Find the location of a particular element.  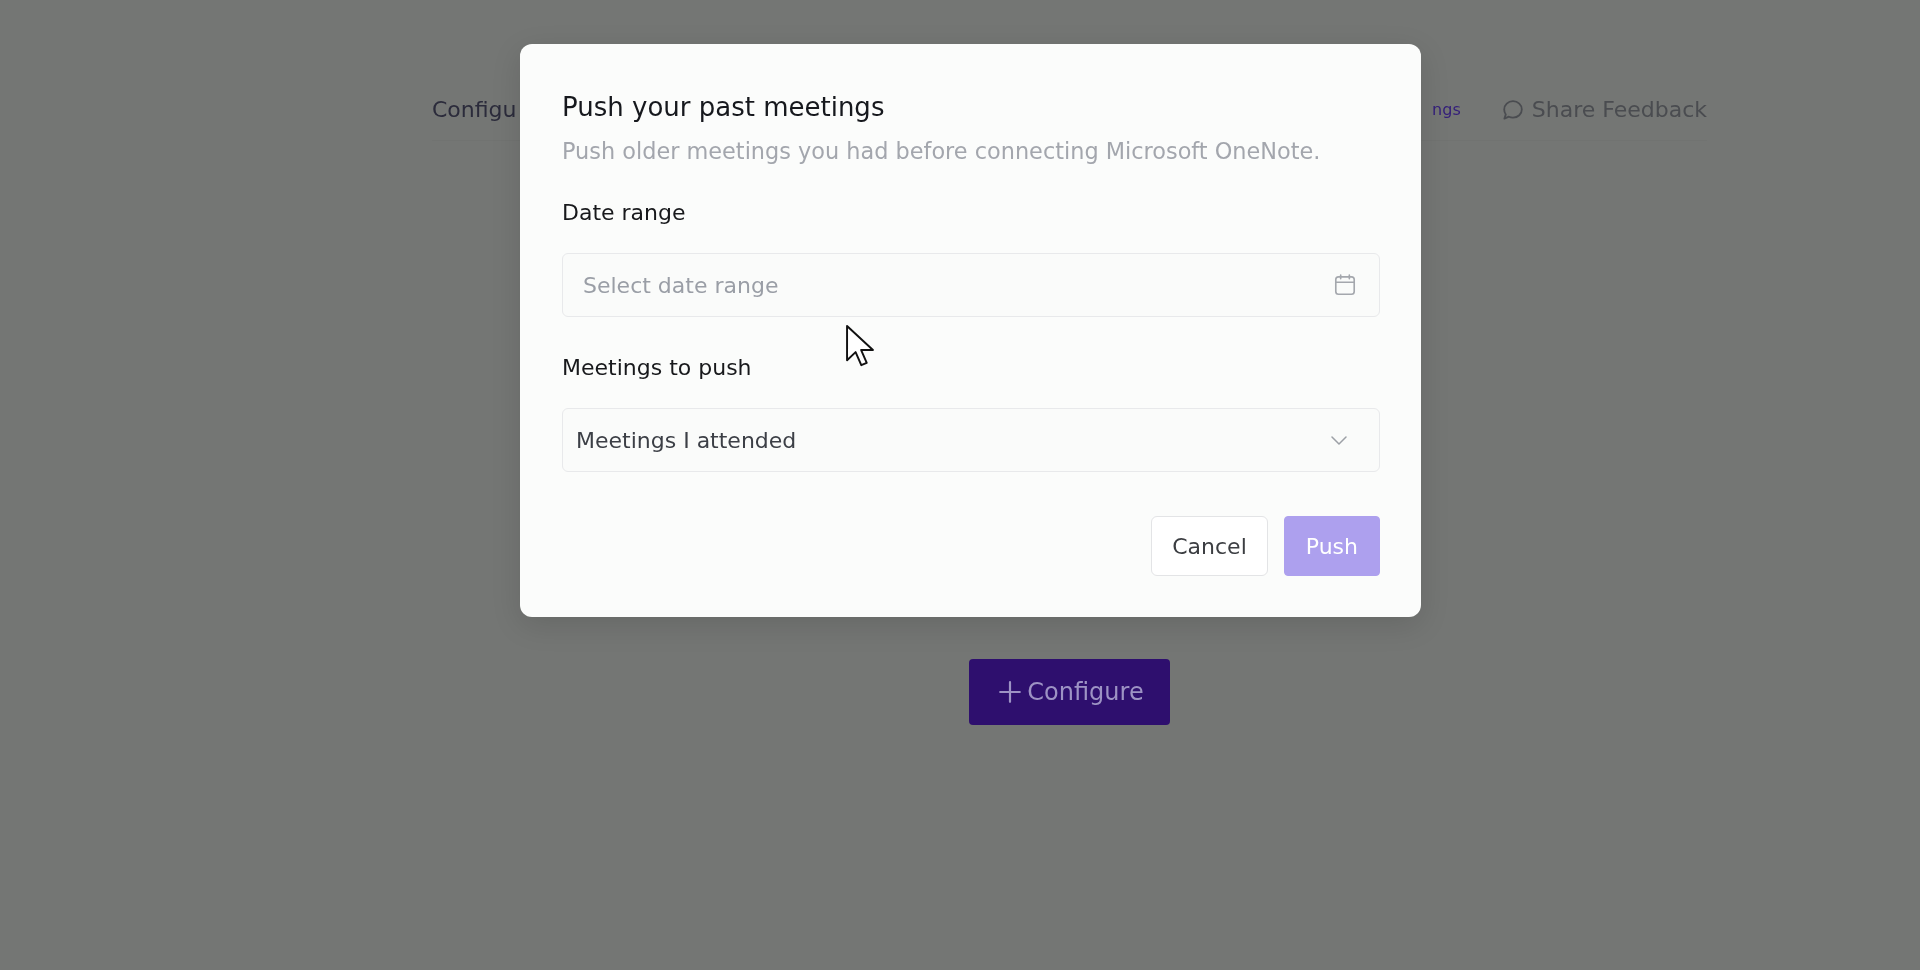

mouse-pointer-icon is located at coordinates (860, 346).